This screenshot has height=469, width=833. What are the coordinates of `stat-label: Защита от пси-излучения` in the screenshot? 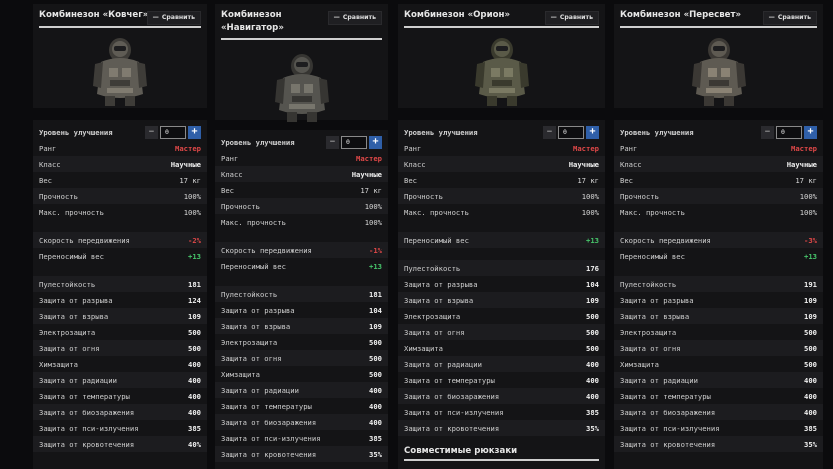 It's located at (670, 428).